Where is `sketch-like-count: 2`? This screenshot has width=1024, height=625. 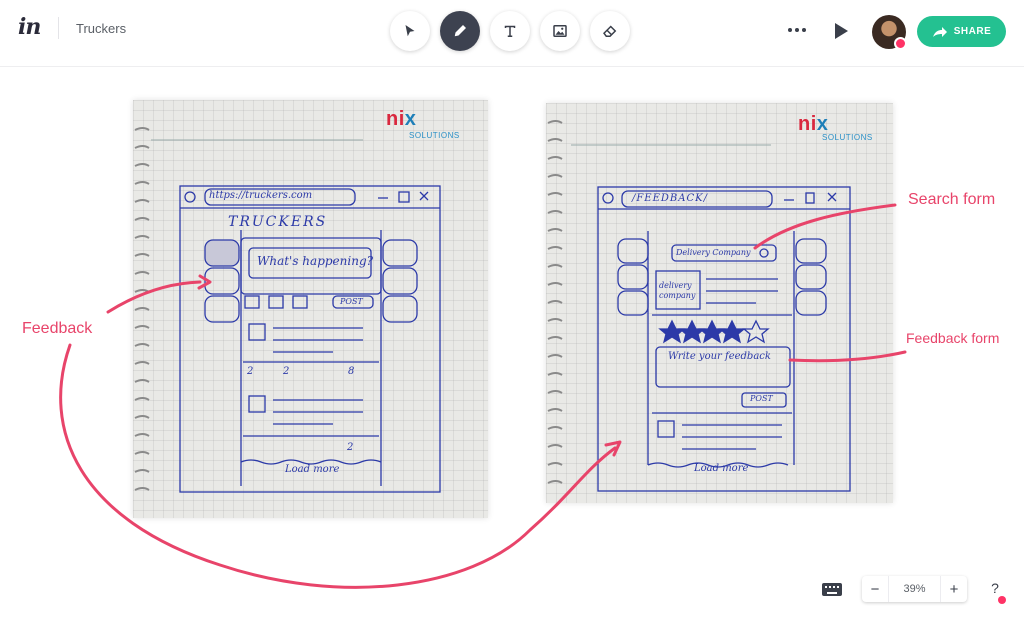 sketch-like-count: 2 is located at coordinates (350, 447).